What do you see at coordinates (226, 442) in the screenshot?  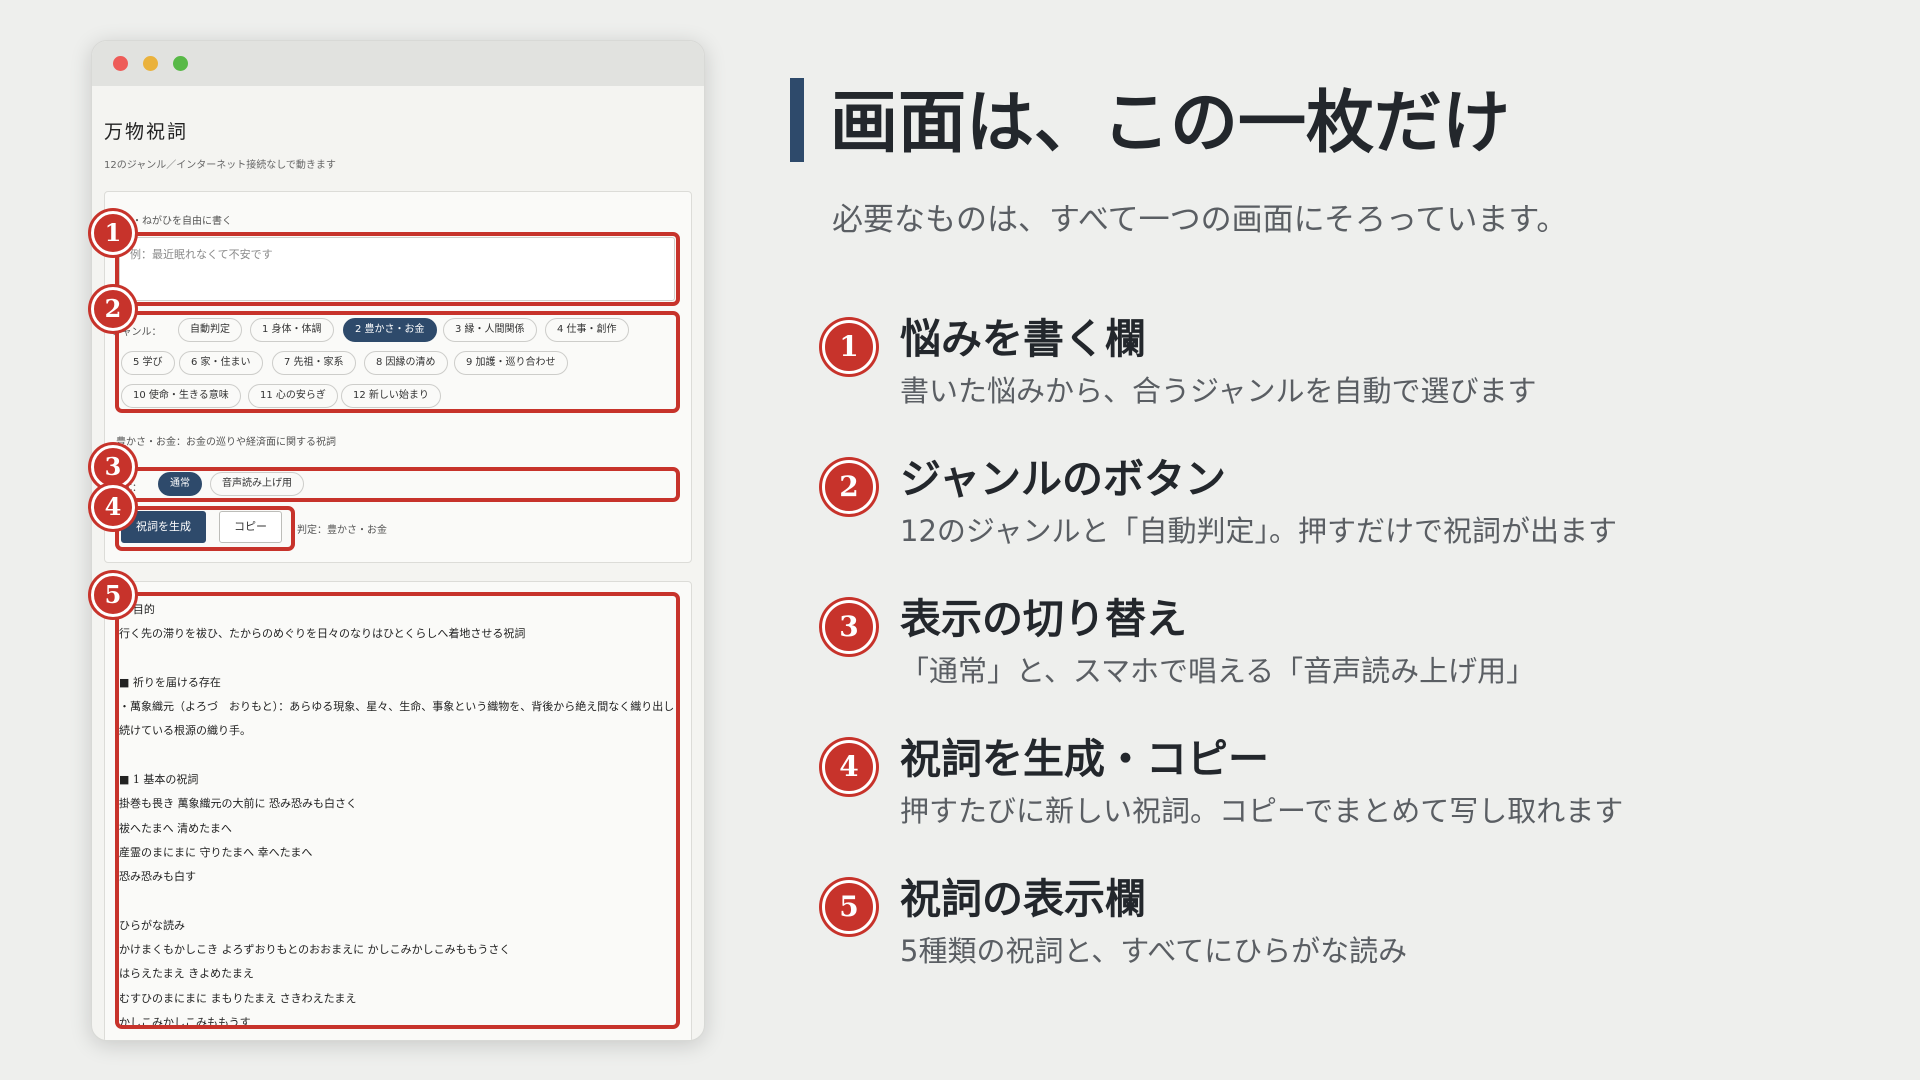 I see `genre-description: 豊かさ・お金：お金の巡りや経済面に関する祝詞` at bounding box center [226, 442].